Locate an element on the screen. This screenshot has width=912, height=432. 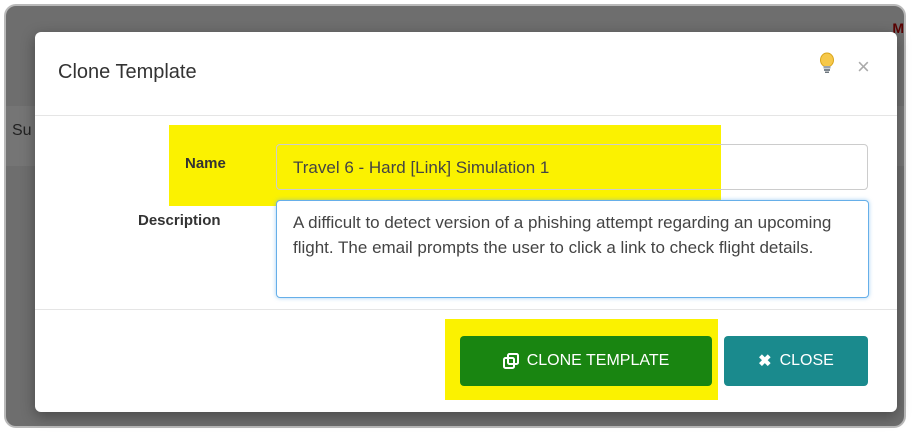
description-label: Description is located at coordinates (179, 220).